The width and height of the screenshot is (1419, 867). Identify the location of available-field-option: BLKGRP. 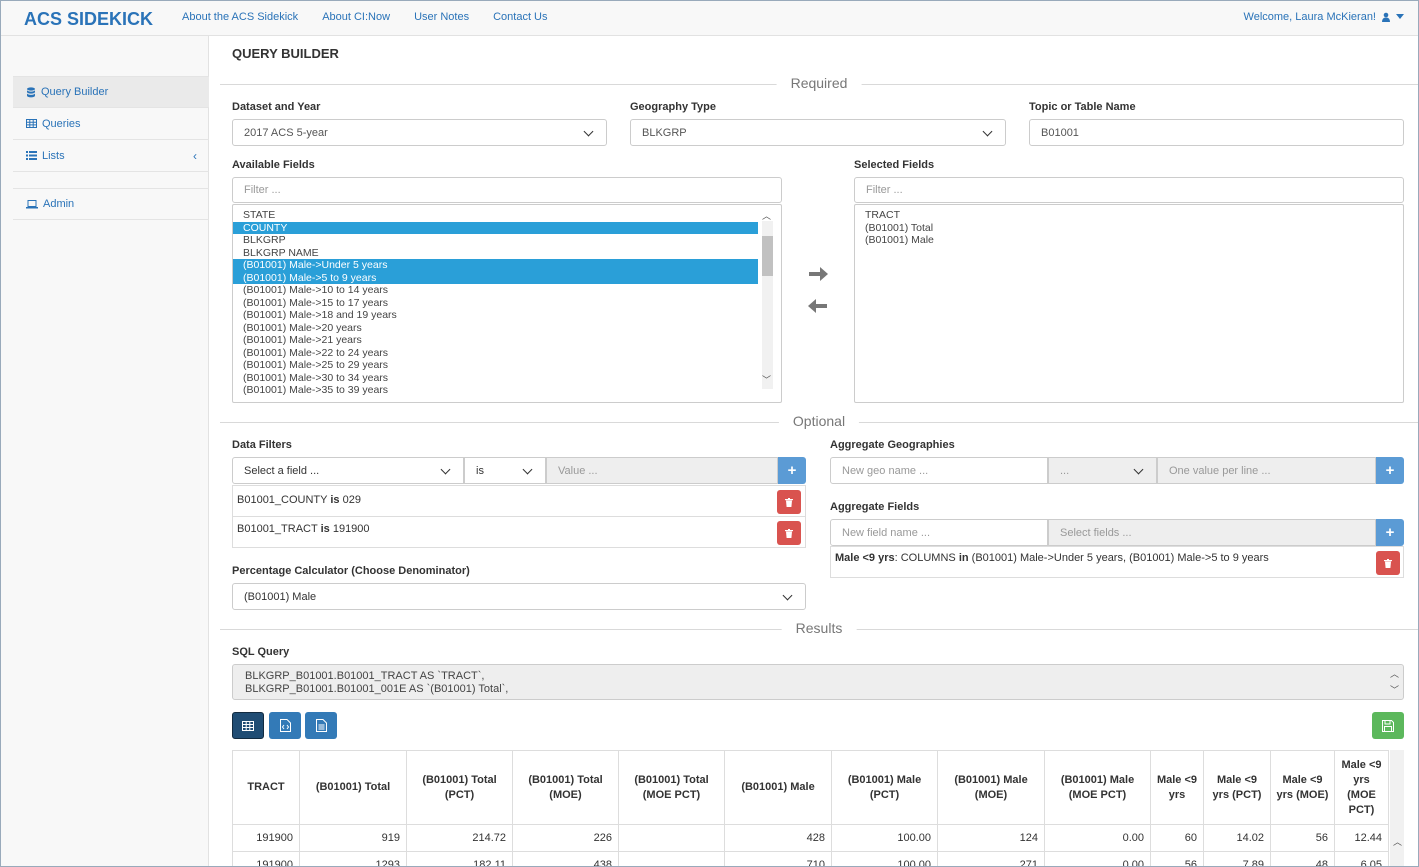
(495, 240).